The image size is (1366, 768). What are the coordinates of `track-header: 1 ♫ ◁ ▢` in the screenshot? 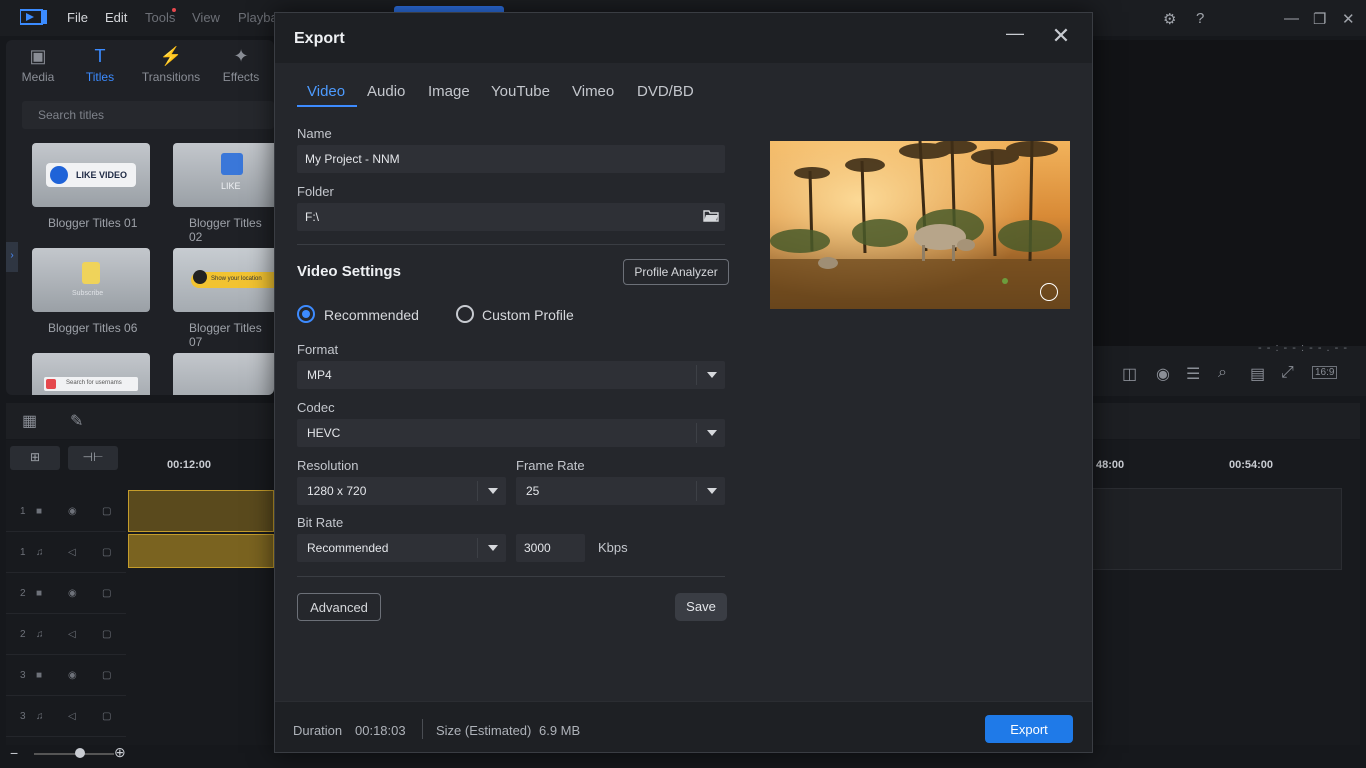 It's located at (66, 553).